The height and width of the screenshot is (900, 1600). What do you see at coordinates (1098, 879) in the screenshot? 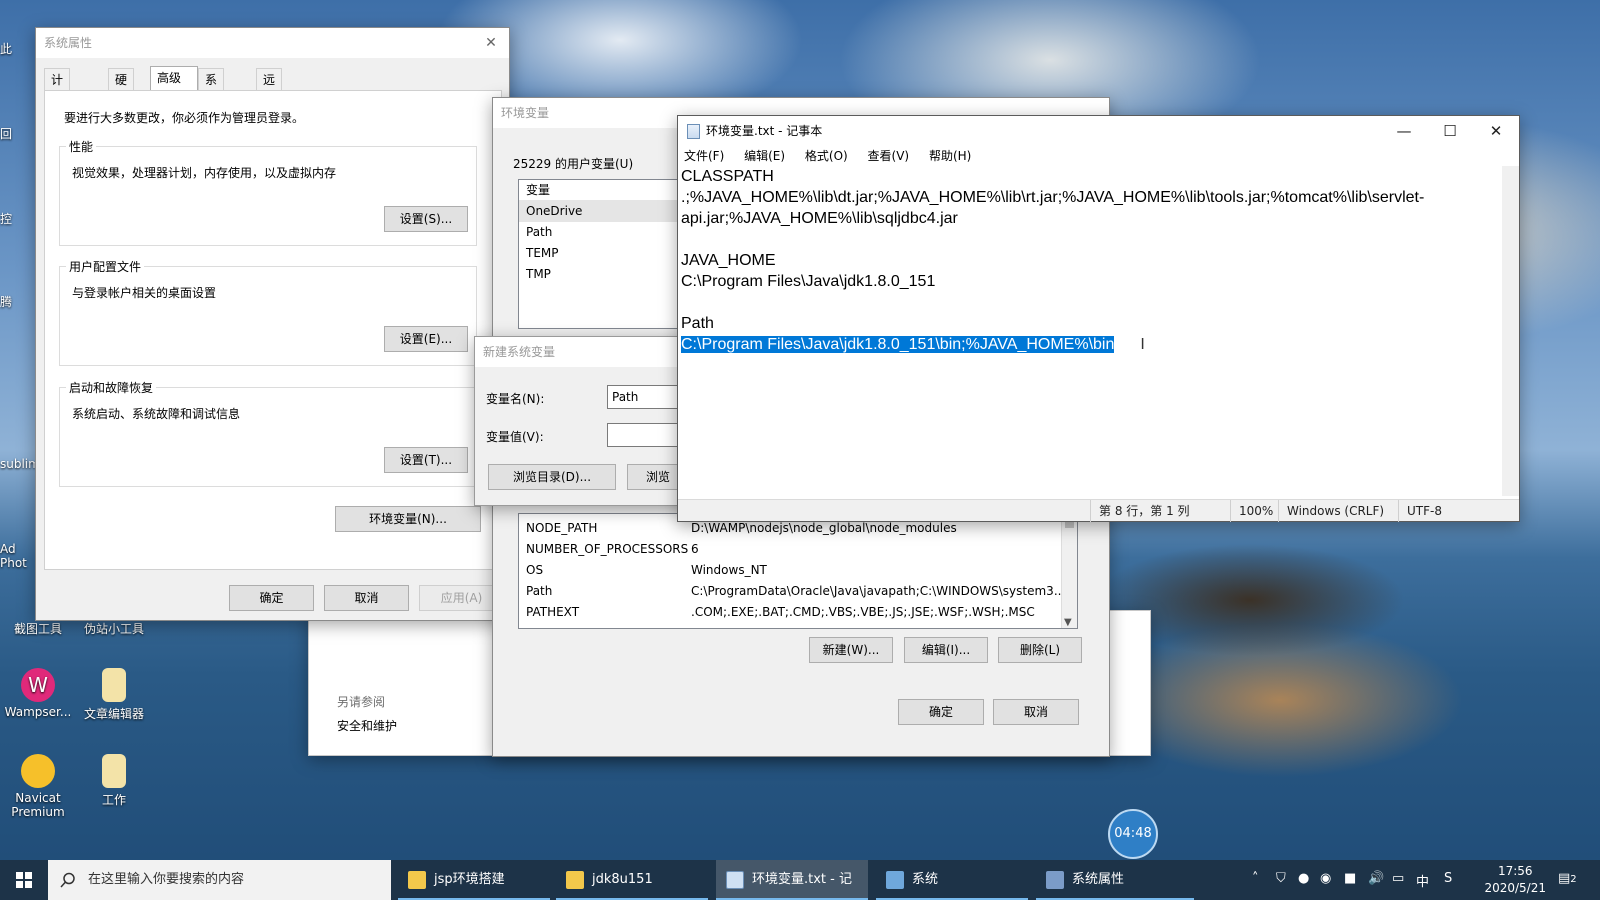
I see `taskbar-item-label: 系统属性` at bounding box center [1098, 879].